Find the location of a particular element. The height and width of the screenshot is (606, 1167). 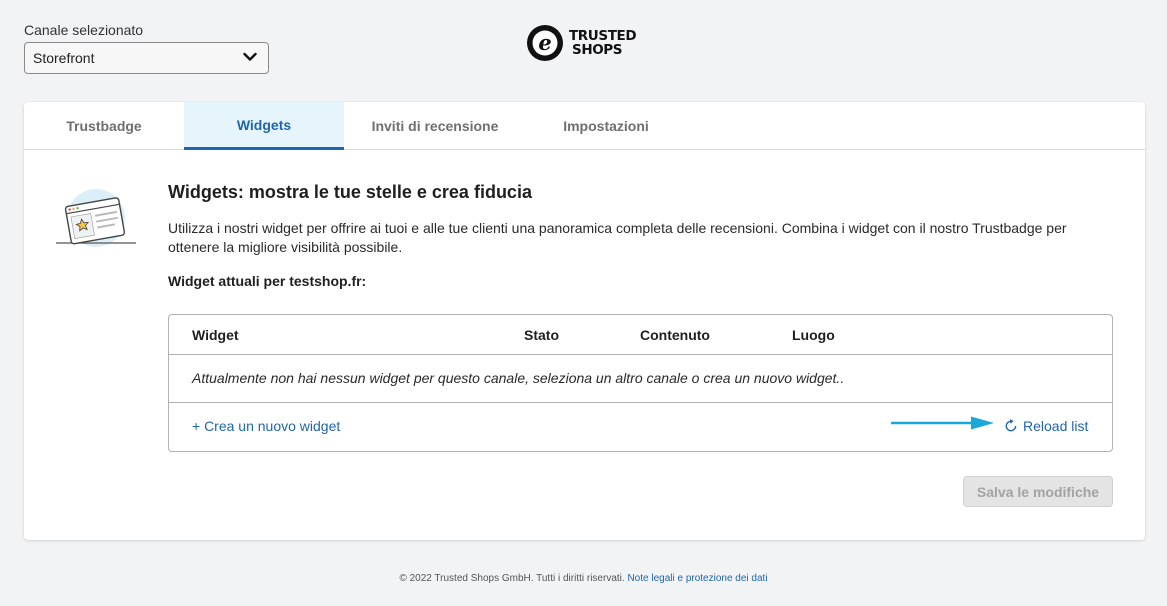

channel-select: Storefront is located at coordinates (146, 58).